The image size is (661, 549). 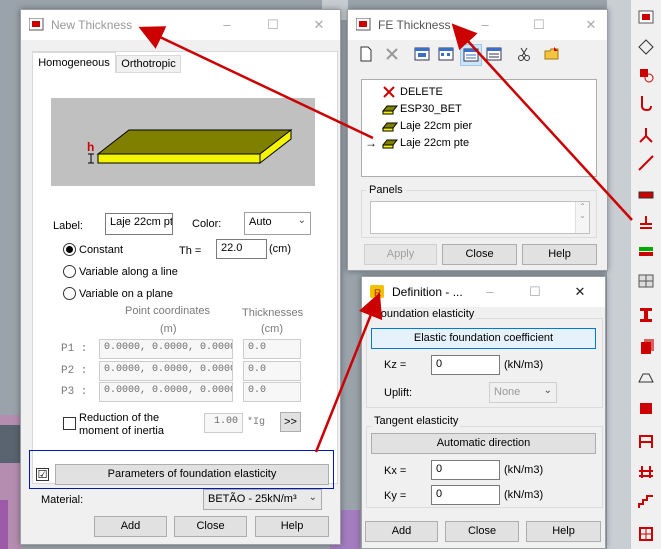 What do you see at coordinates (412, 92) in the screenshot?
I see `list-item: DELETE` at bounding box center [412, 92].